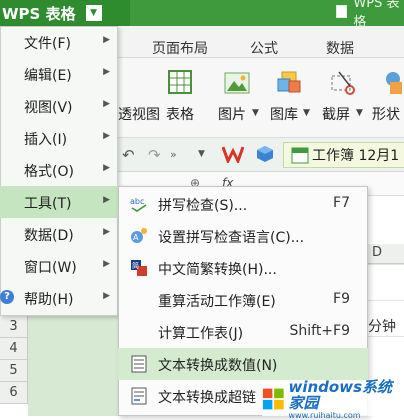 The width and height of the screenshot is (404, 420). Describe the element at coordinates (47, 43) in the screenshot. I see `menu-item-label: 文件(F)` at that location.